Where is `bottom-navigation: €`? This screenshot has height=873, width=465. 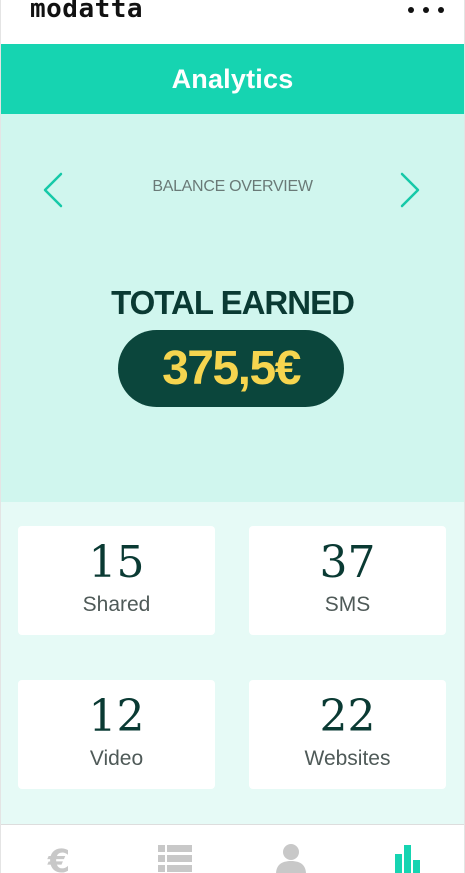
bottom-navigation: € is located at coordinates (232, 848).